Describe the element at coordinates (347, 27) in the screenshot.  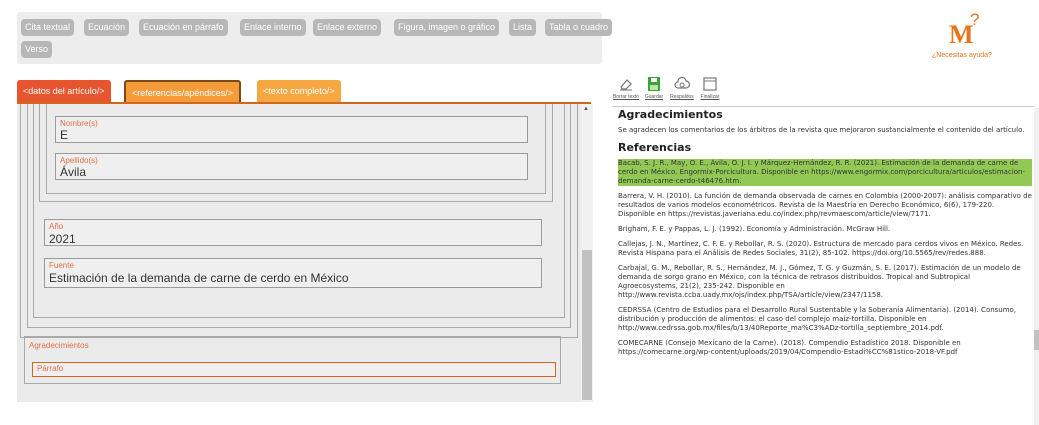
I see `enlace-externo-button: Enlace externo` at that location.